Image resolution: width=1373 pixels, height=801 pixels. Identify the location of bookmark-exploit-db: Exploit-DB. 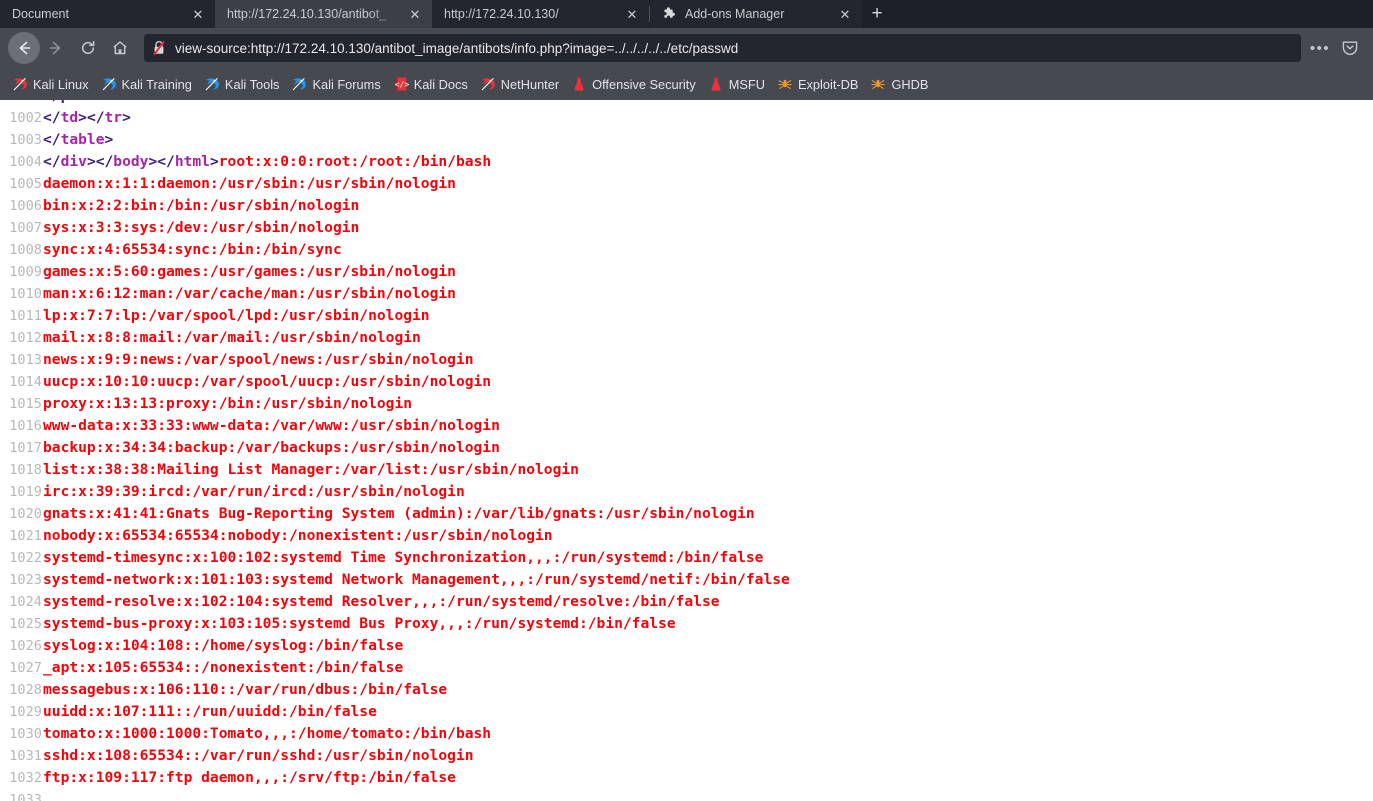
(817, 84).